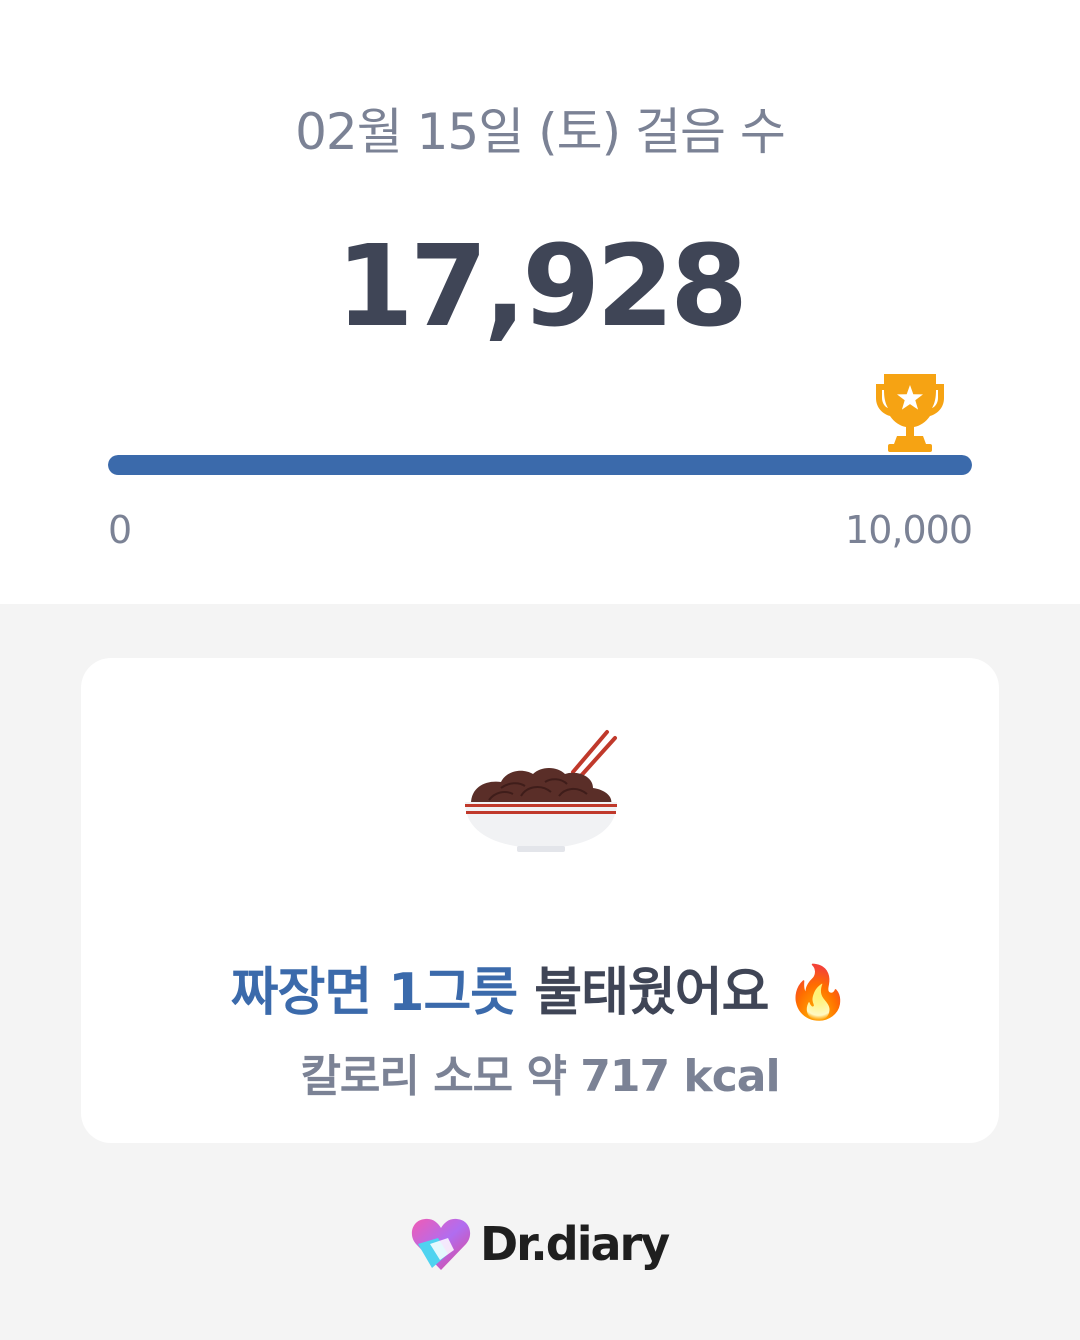 The height and width of the screenshot is (1340, 1080). Describe the element at coordinates (818, 993) in the screenshot. I see `fire-icon: 🔥` at that location.